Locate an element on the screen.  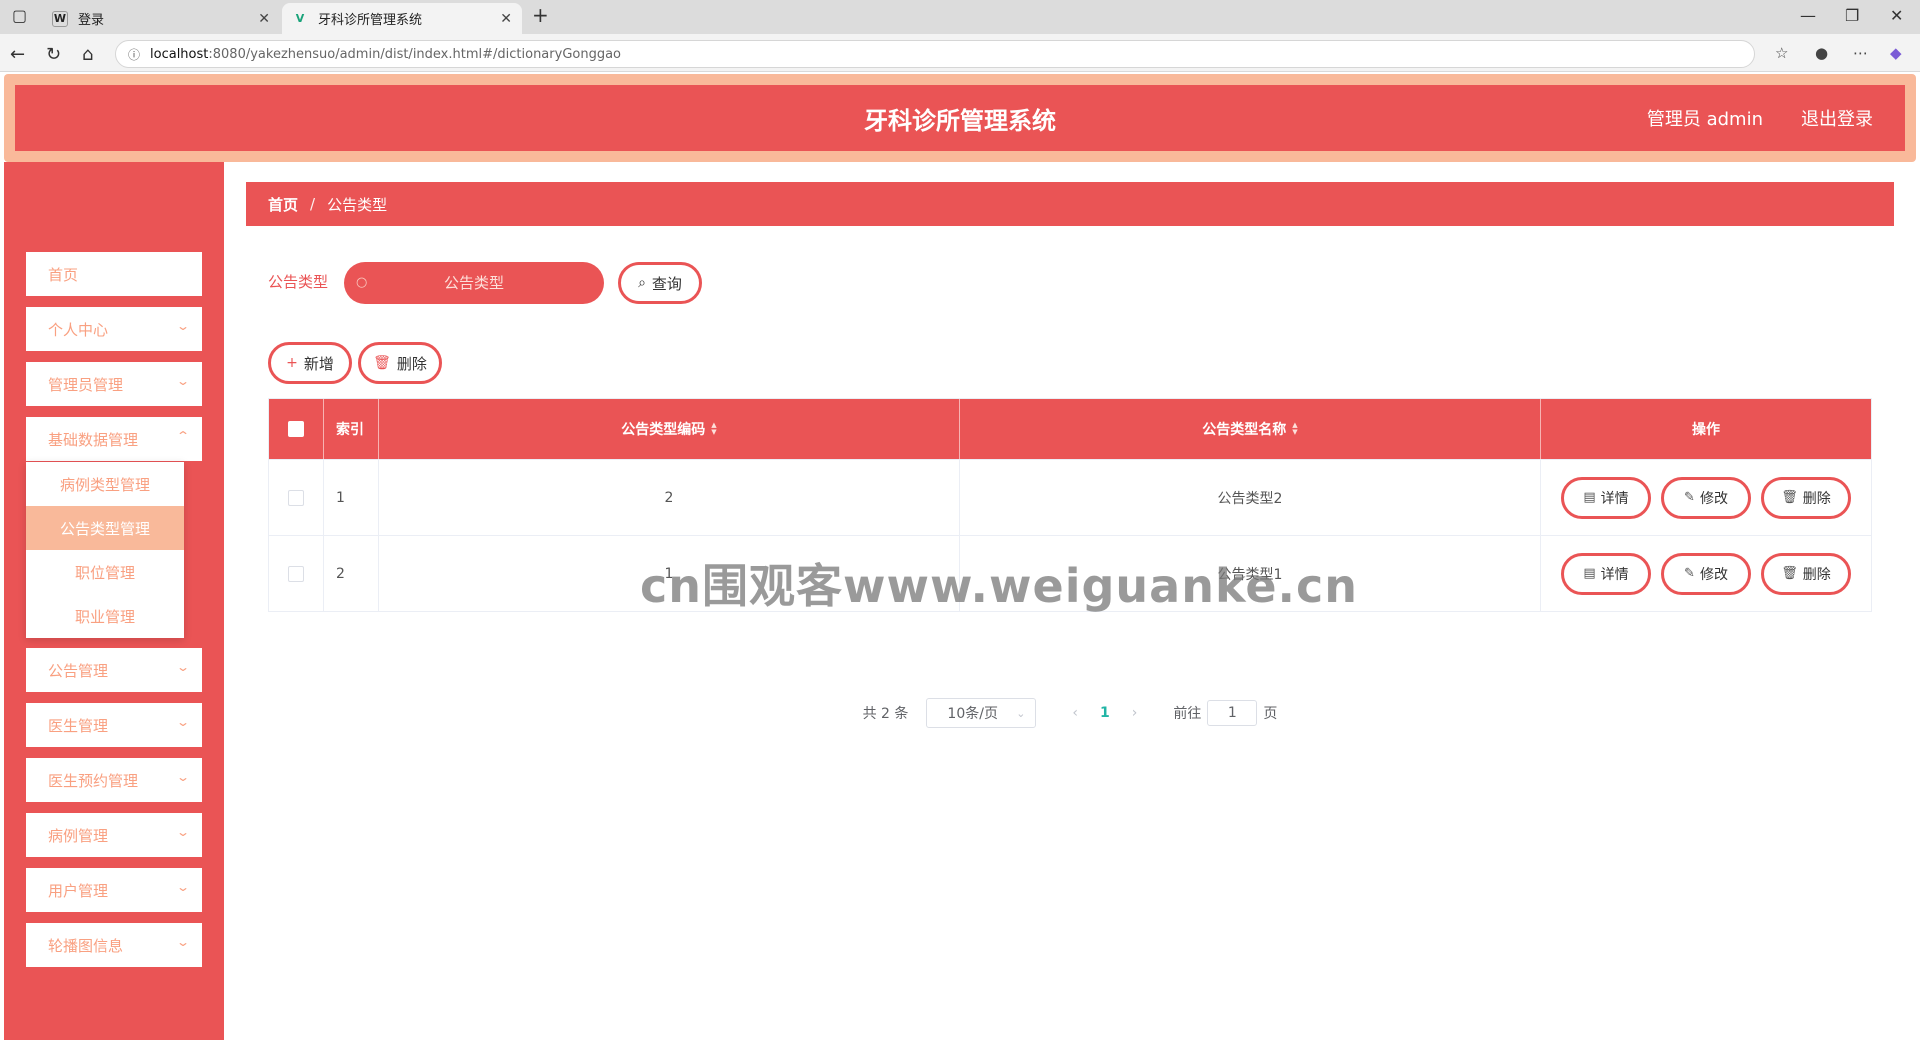
refresh-icon: ↻ is located at coordinates (53, 54).